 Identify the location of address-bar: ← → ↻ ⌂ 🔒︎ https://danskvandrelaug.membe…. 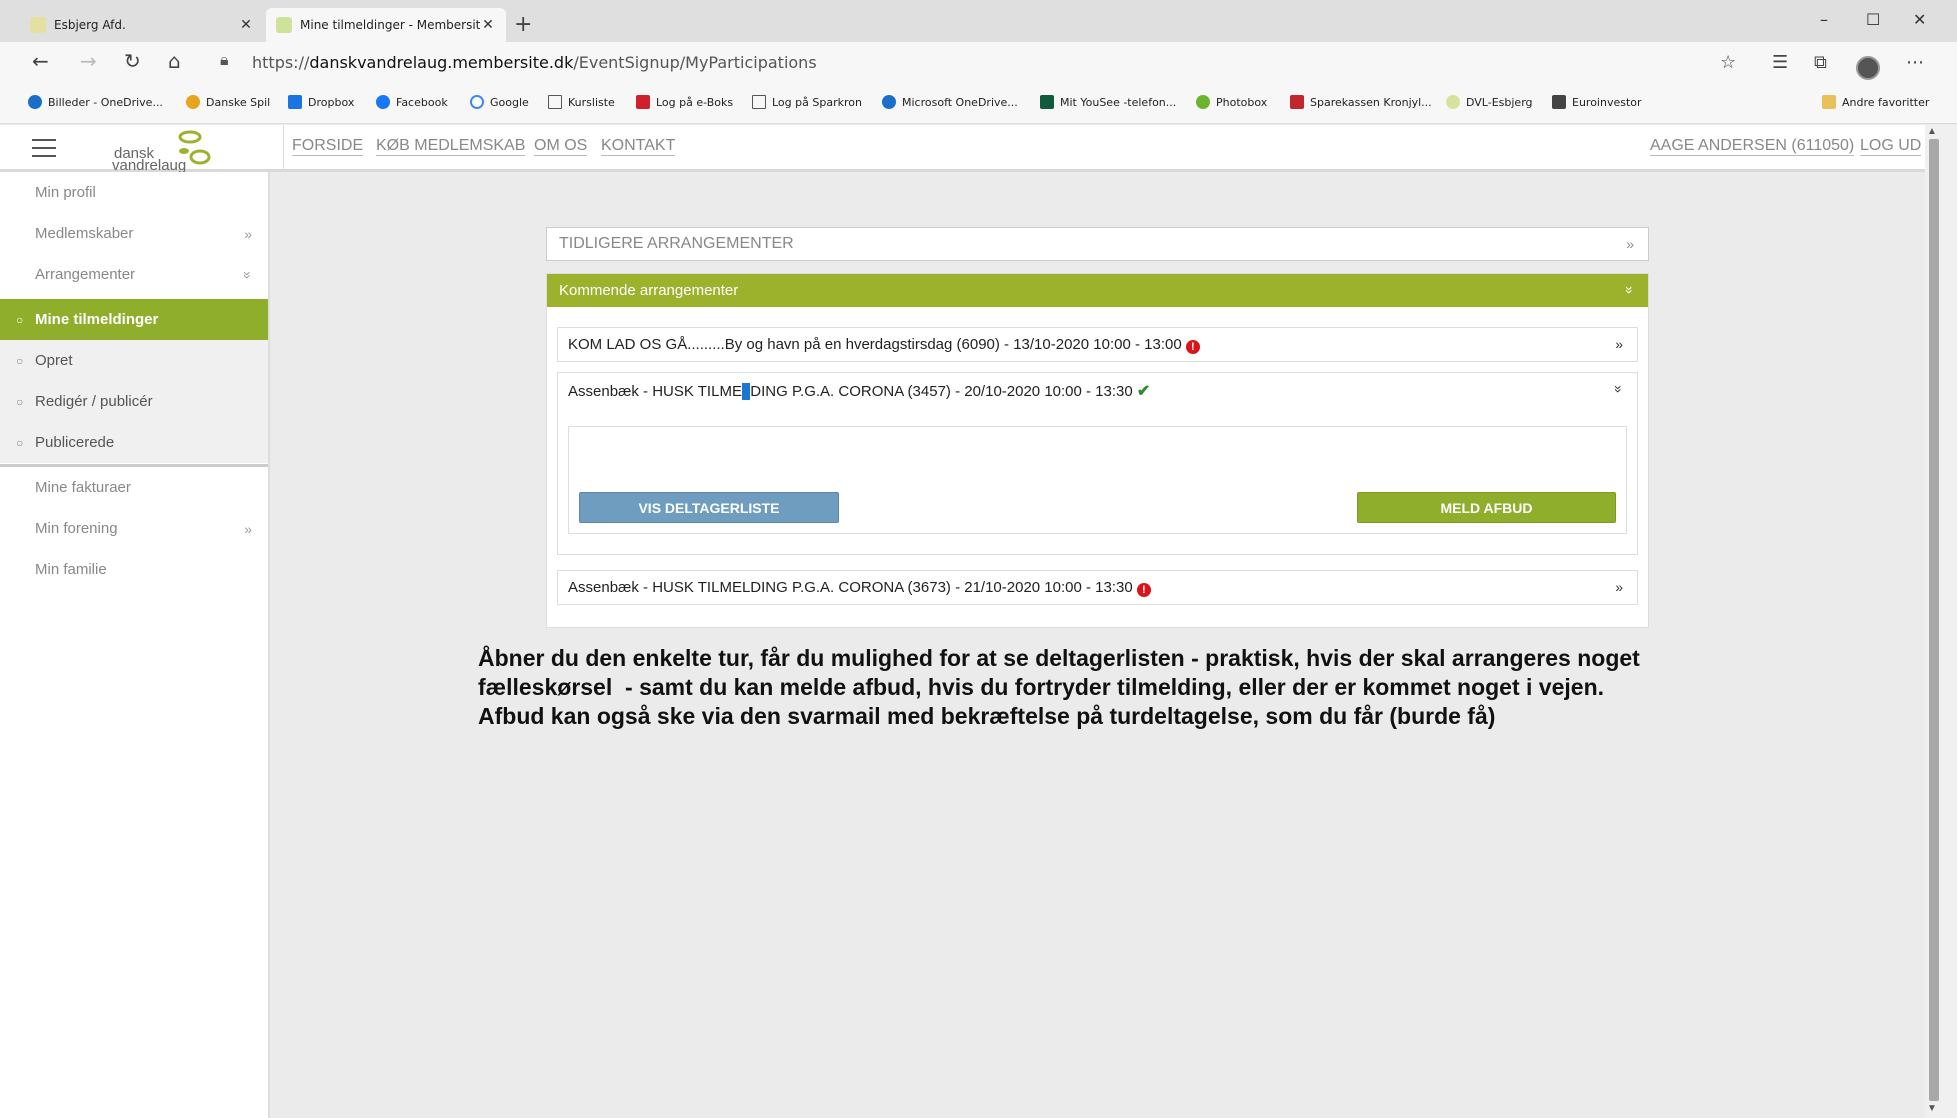
(978, 62).